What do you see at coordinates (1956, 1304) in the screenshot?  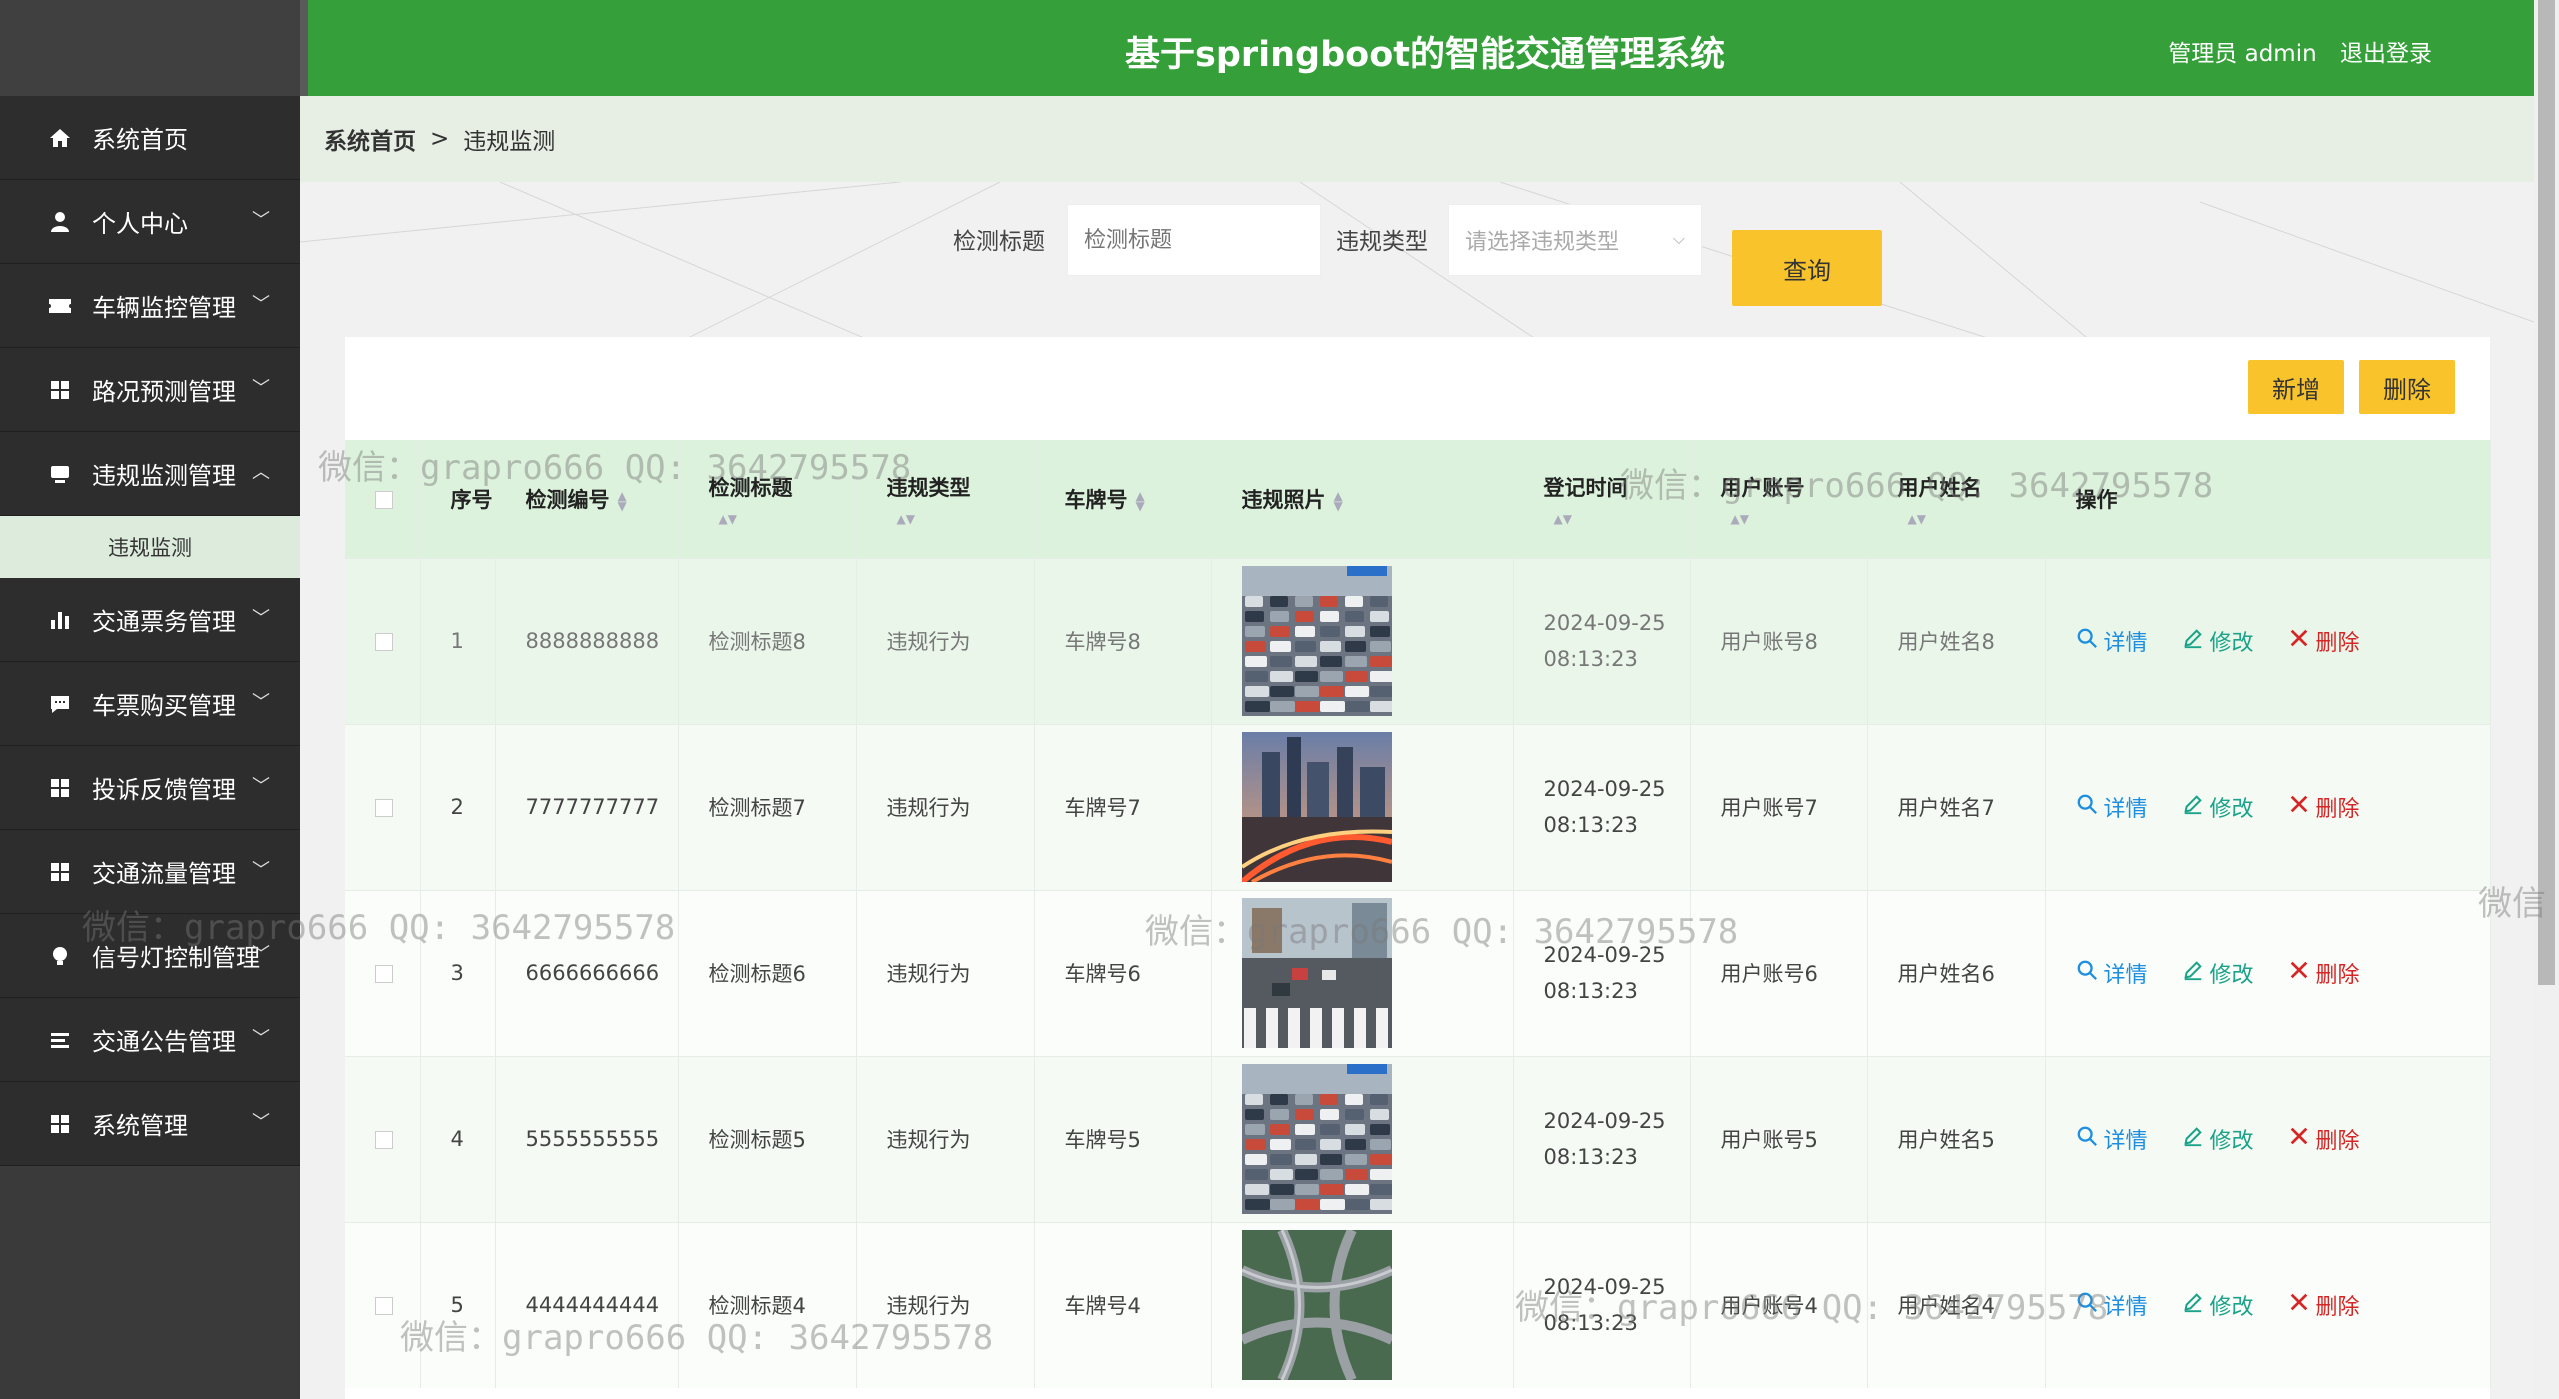 I see `cell-name: 用户姓名4` at bounding box center [1956, 1304].